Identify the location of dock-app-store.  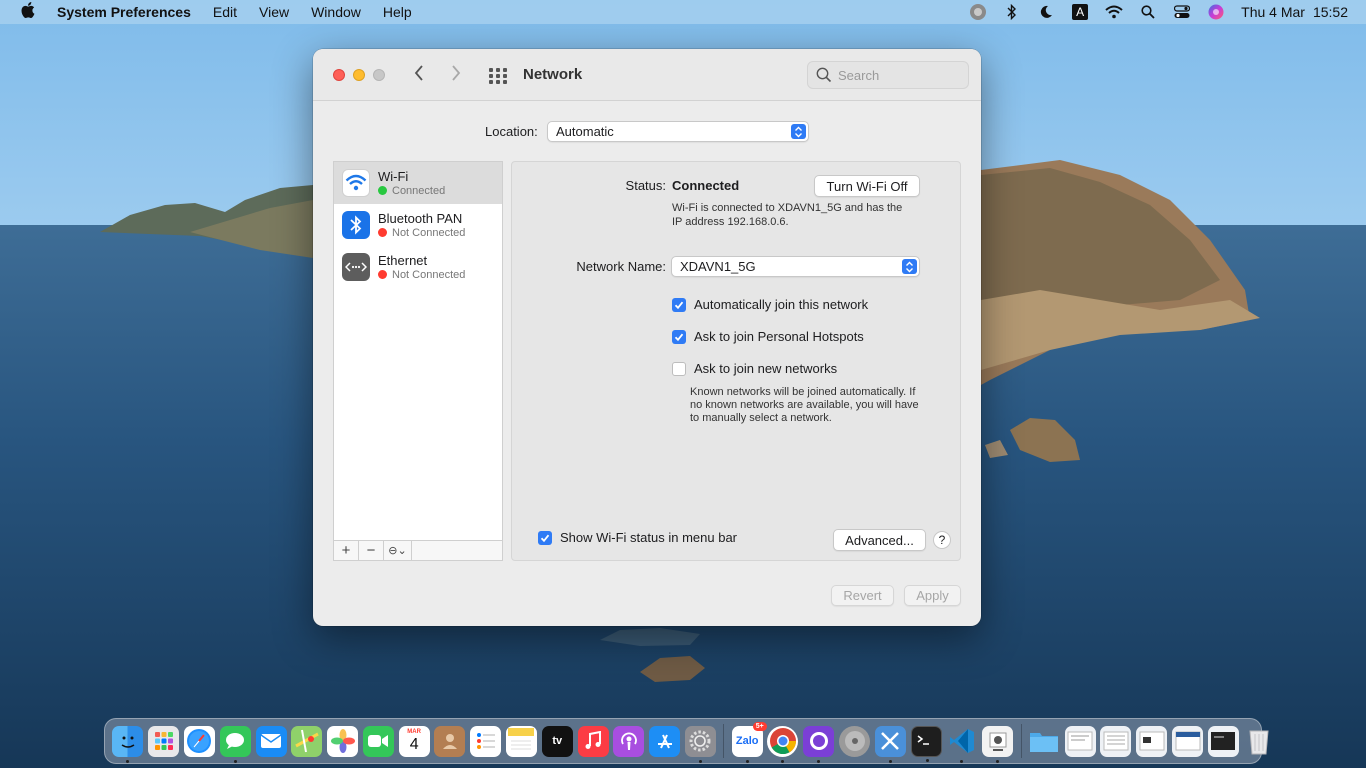
(665, 741).